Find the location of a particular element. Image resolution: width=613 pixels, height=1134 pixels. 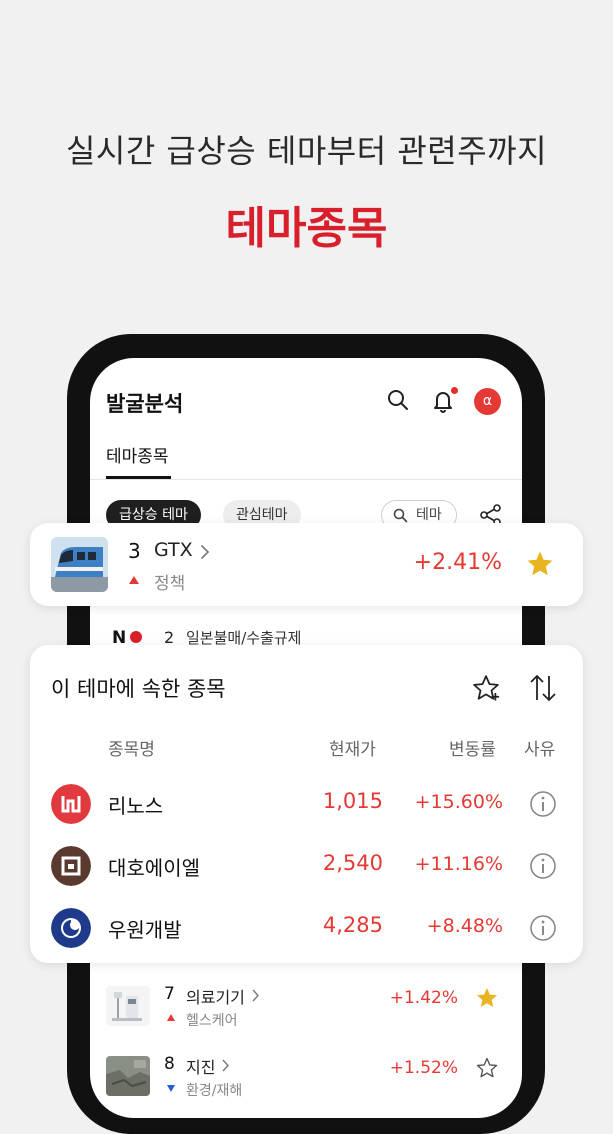

theme-category: 헬스케어 is located at coordinates (212, 1021).